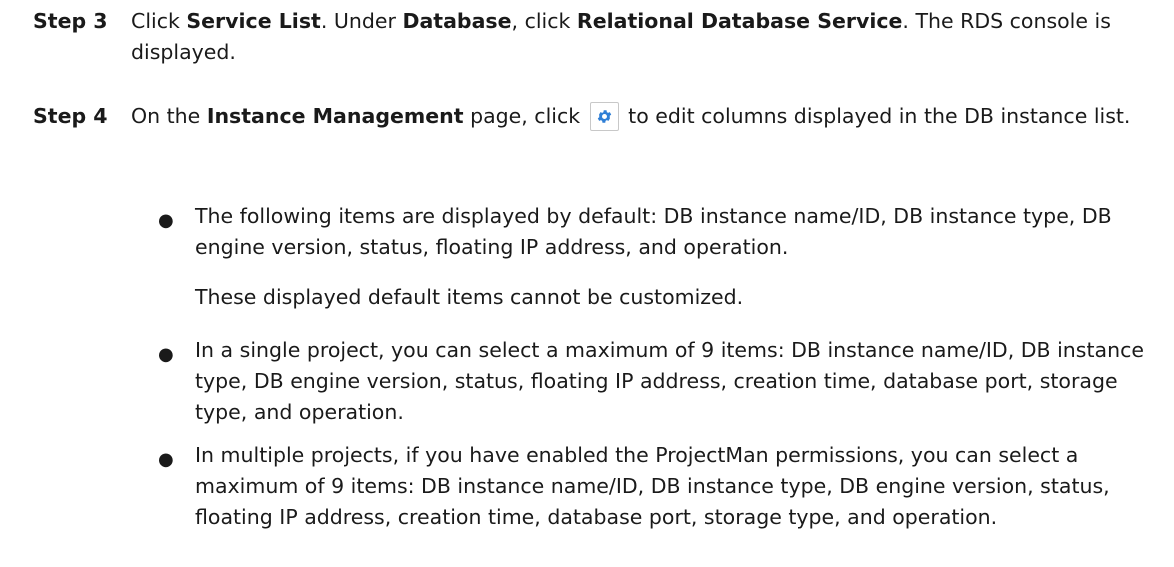 The width and height of the screenshot is (1174, 567). Describe the element at coordinates (253, 21) in the screenshot. I see `service-list-term: Service List` at that location.